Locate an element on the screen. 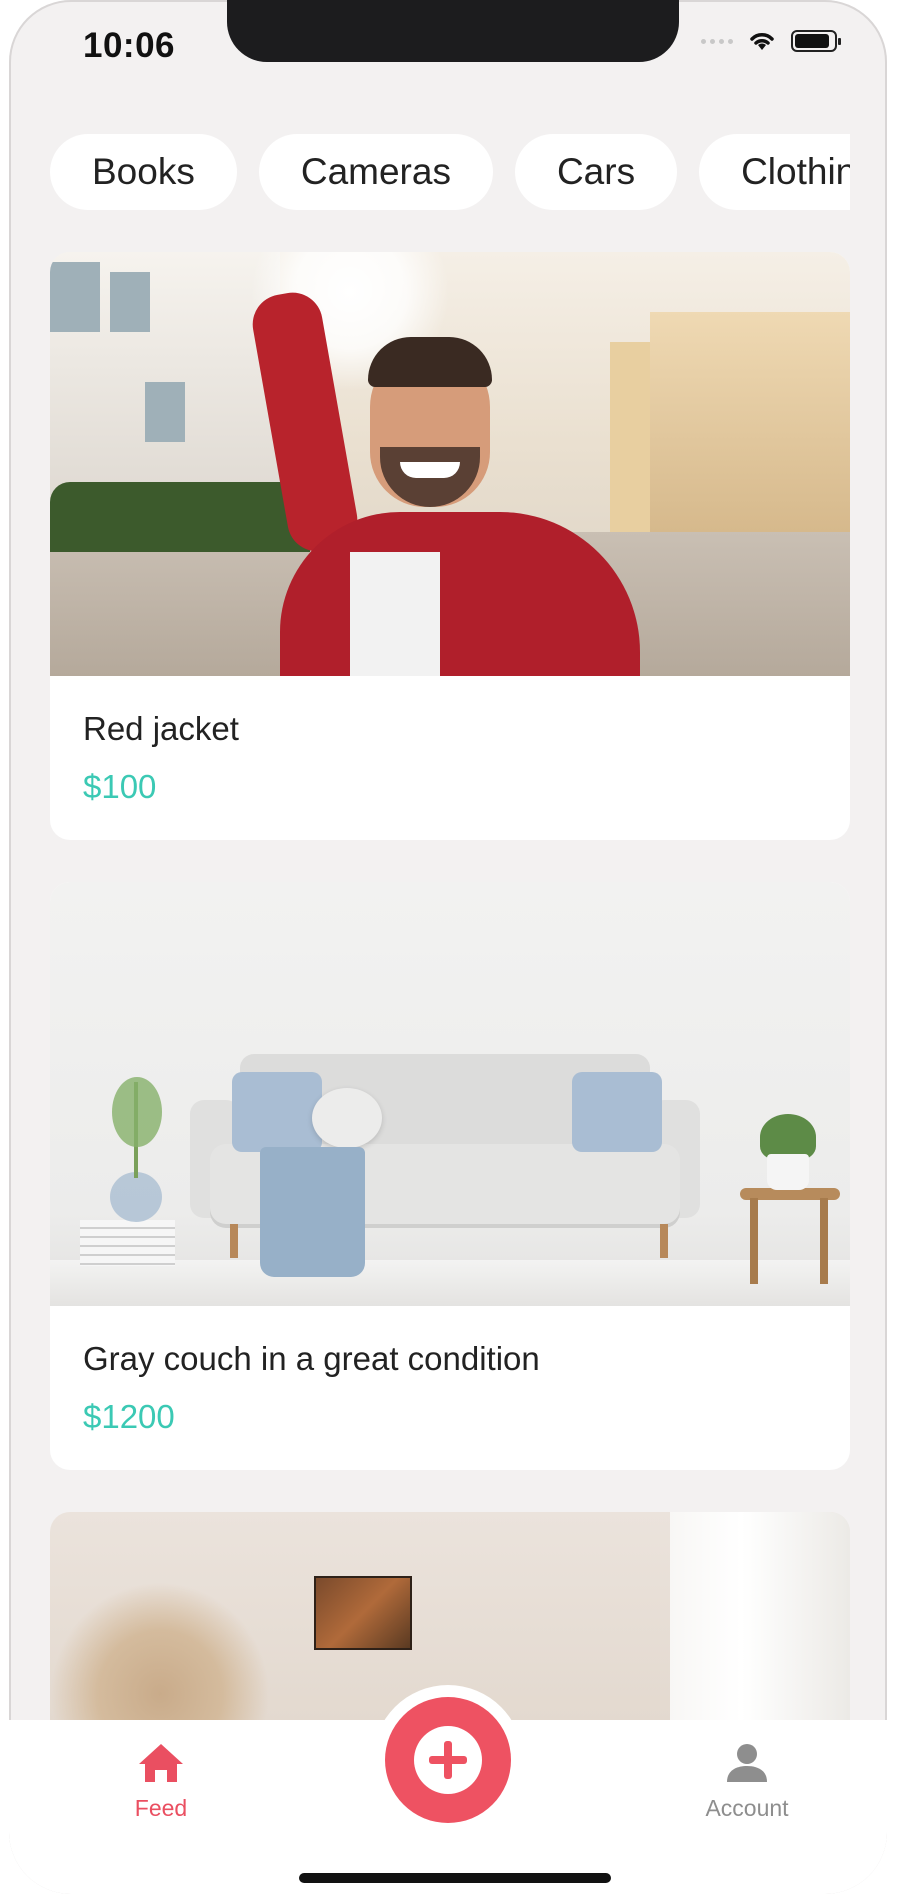 Image resolution: width=900 pixels, height=1898 pixels. tab-feed: Feed is located at coordinates (161, 1782).